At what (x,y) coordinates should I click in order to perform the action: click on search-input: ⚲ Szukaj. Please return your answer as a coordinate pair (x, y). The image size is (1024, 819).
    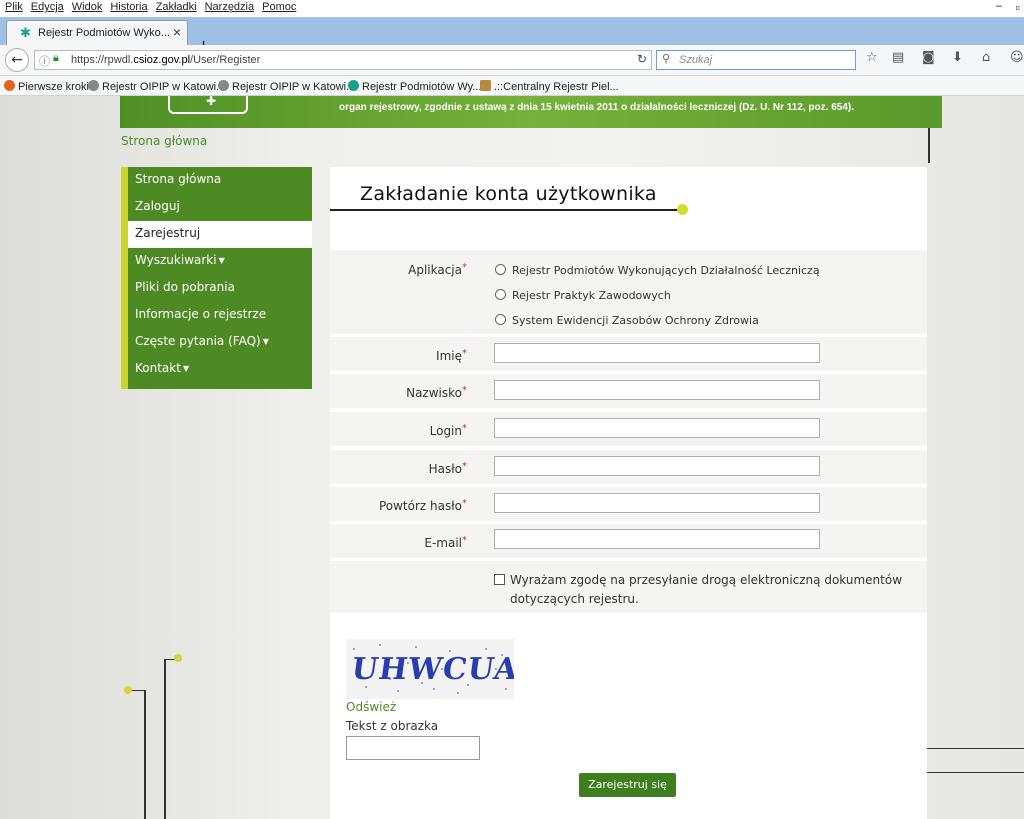
    Looking at the image, I should click on (756, 60).